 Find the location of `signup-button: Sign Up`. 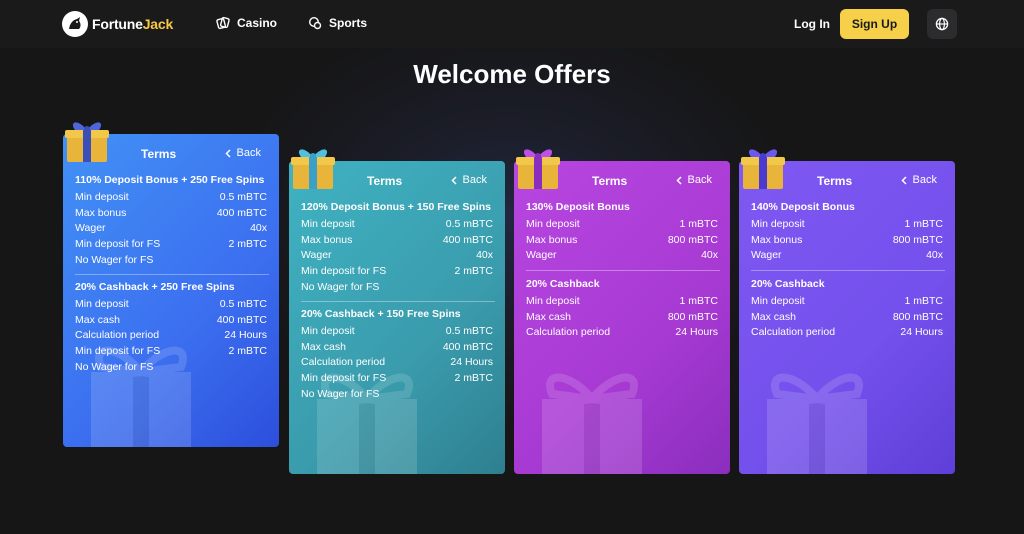

signup-button: Sign Up is located at coordinates (874, 24).